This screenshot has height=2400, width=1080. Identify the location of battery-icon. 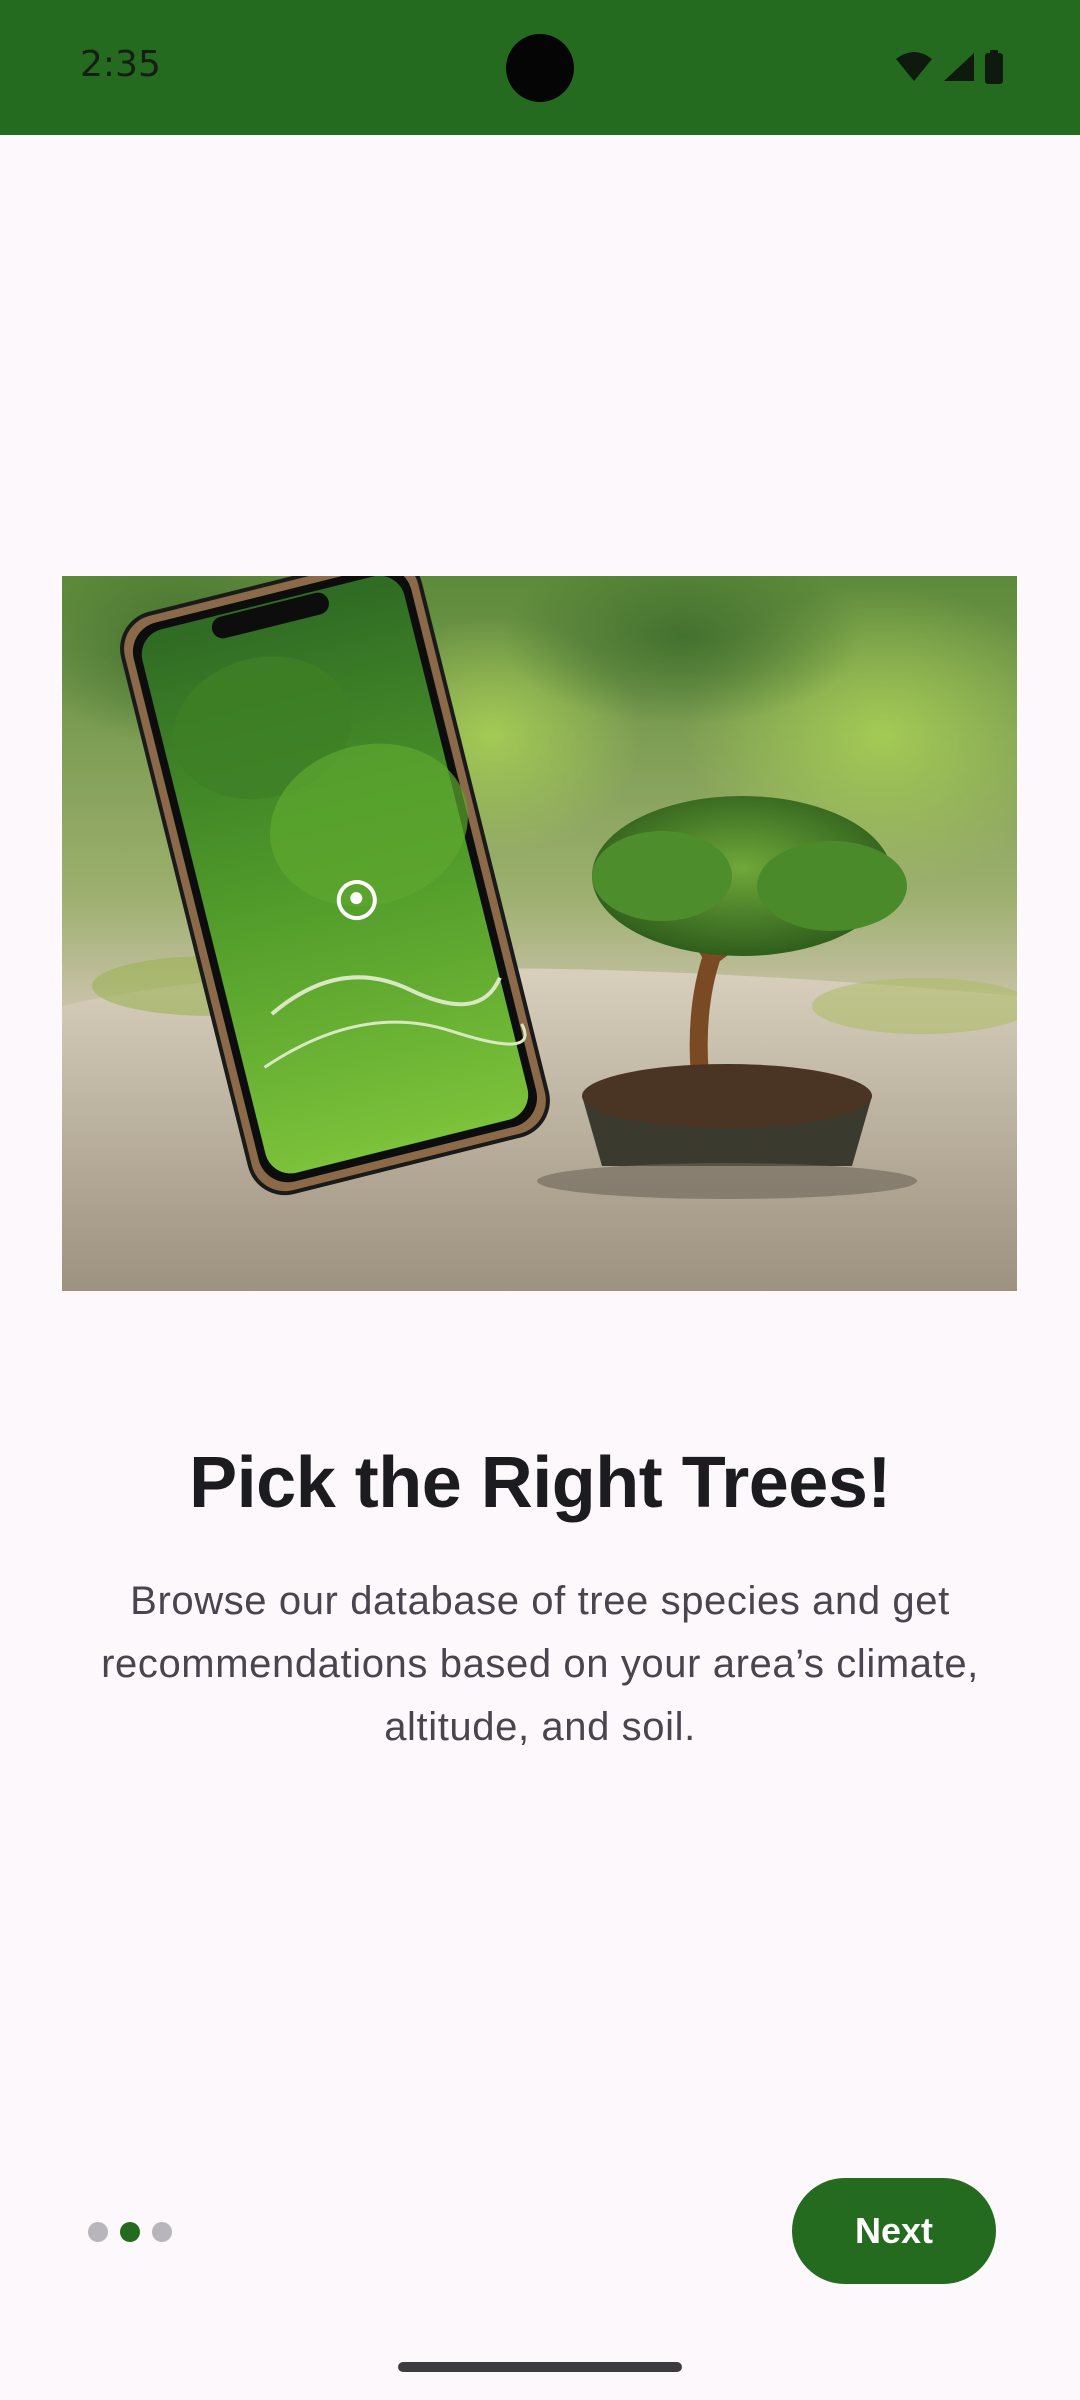
(994, 67).